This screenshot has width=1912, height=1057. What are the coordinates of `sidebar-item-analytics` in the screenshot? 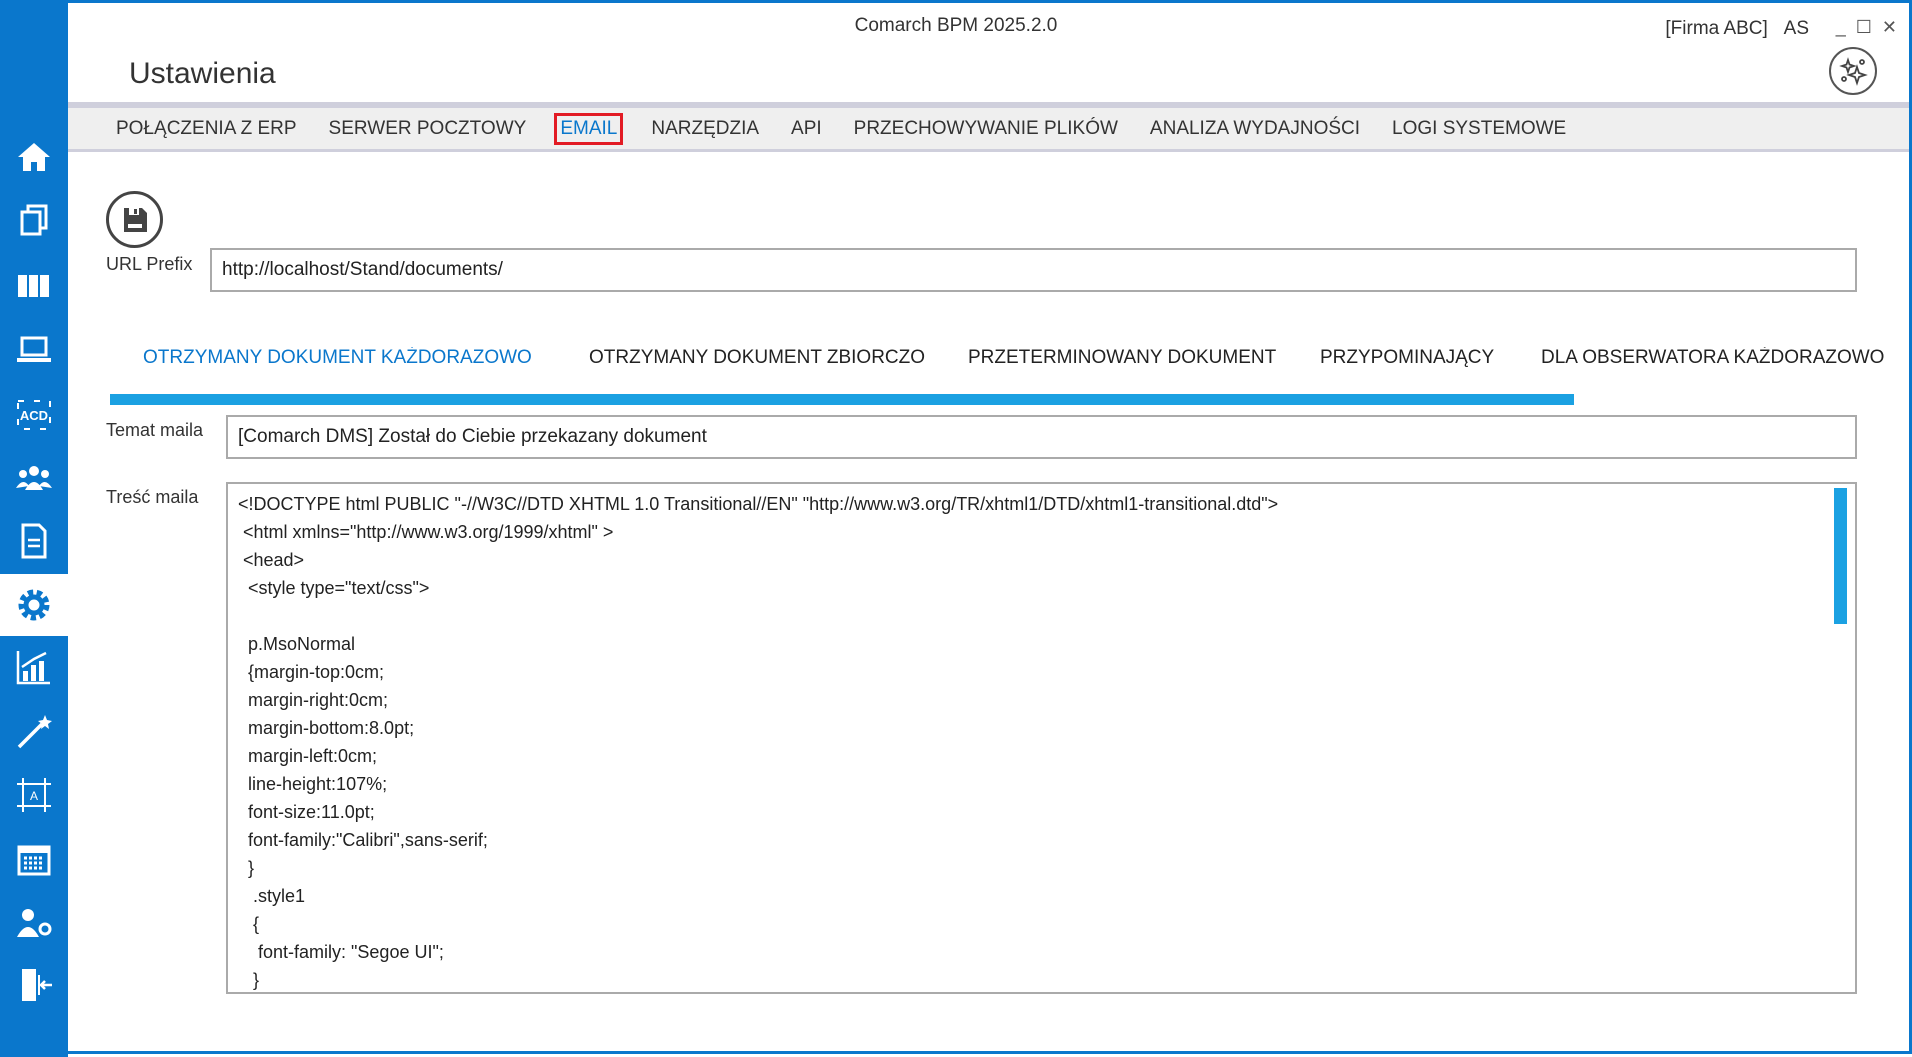 It's located at (34, 667).